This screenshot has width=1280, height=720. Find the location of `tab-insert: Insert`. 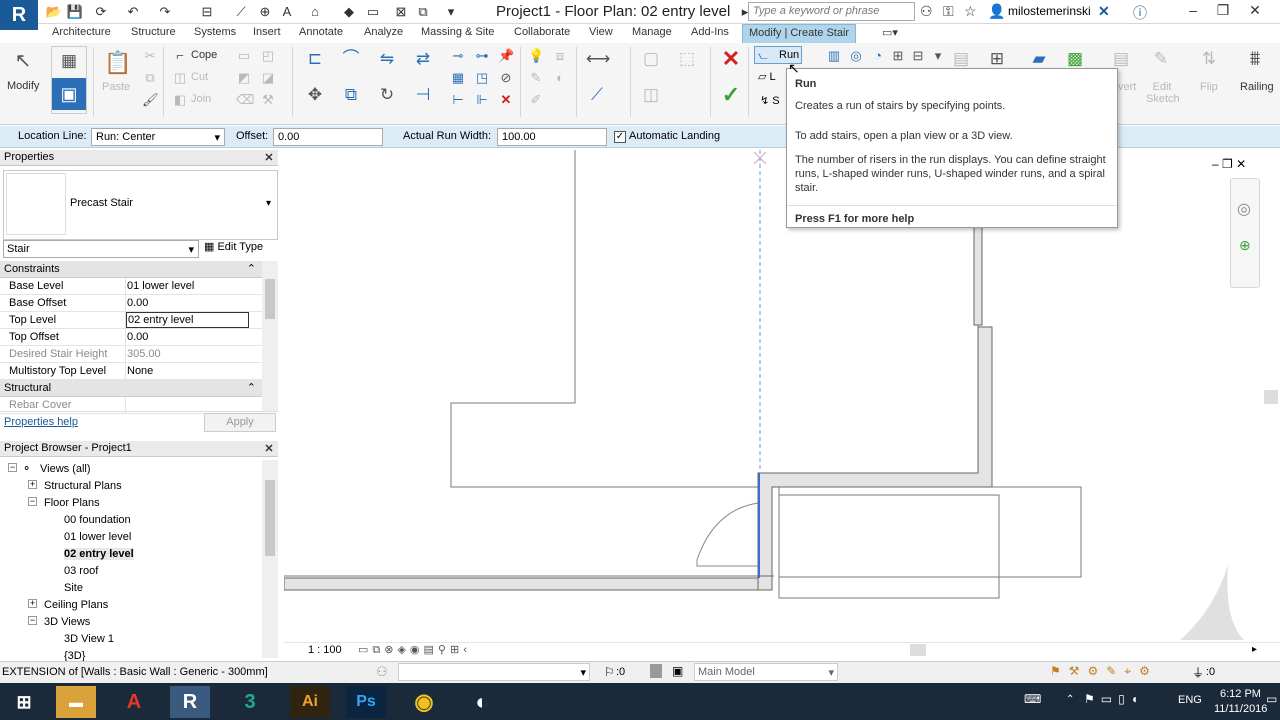

tab-insert: Insert is located at coordinates (267, 33).